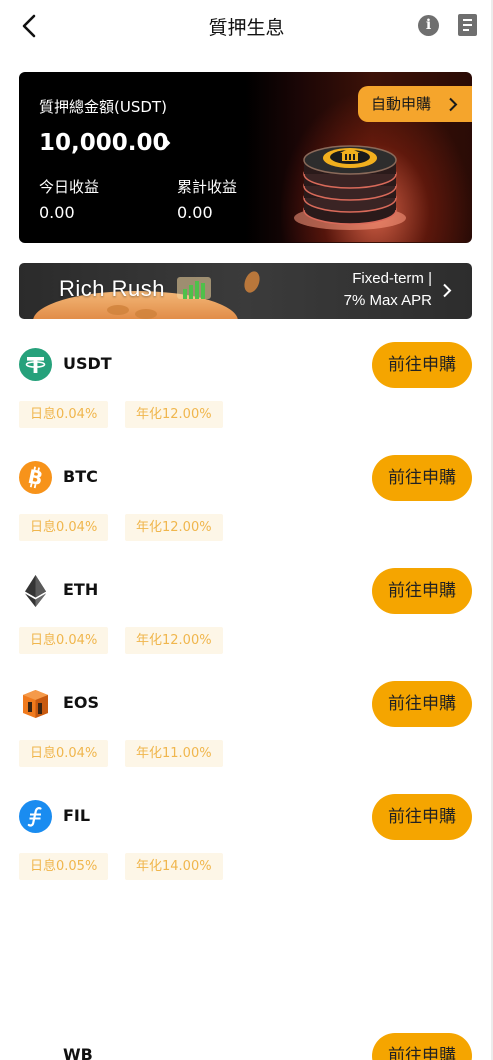 The image size is (493, 1060). Describe the element at coordinates (57, 212) in the screenshot. I see `today-earnings-value: 0.00` at that location.